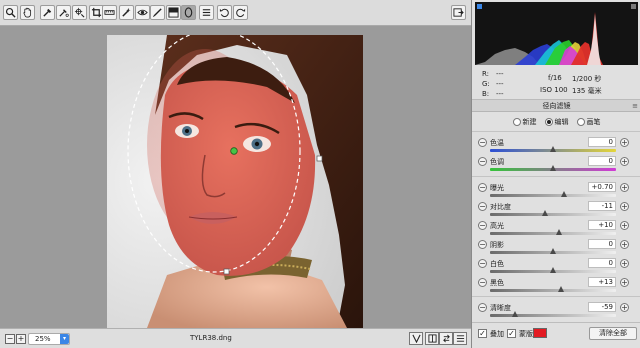 This screenshot has width=640, height=348. I want to click on clear-all-button: 清除全部, so click(613, 333).